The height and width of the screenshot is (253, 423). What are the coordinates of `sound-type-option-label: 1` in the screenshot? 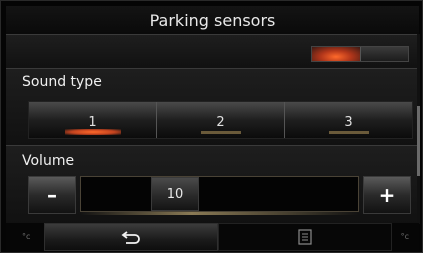 It's located at (92, 122).